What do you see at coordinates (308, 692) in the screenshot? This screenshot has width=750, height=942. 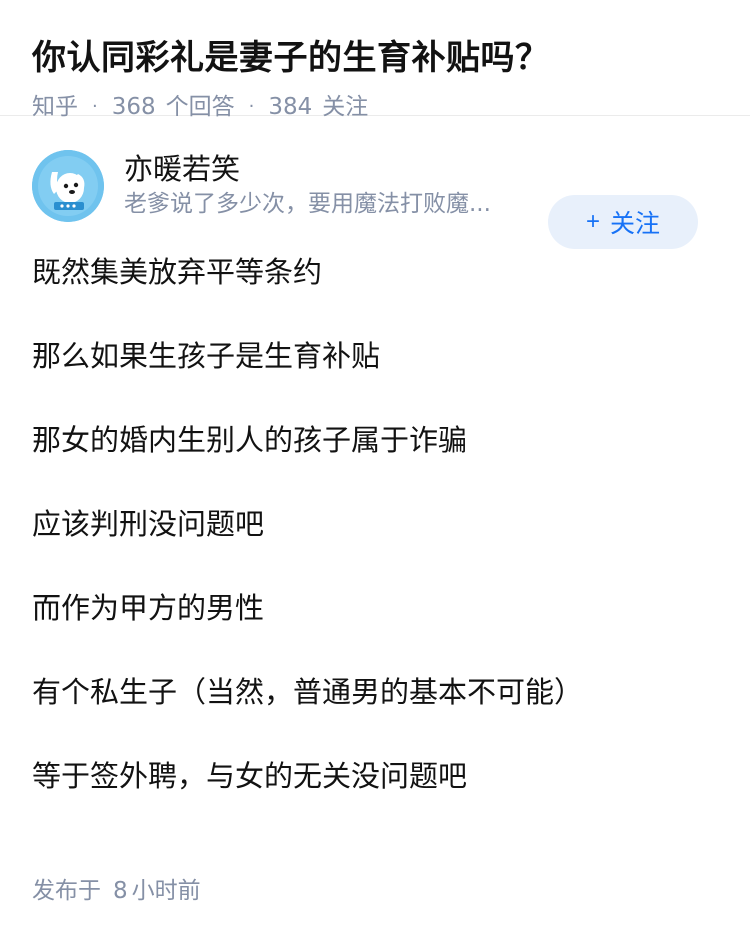 I see `answer-line: 有个私生子（当然，普通男的基本不可能）` at bounding box center [308, 692].